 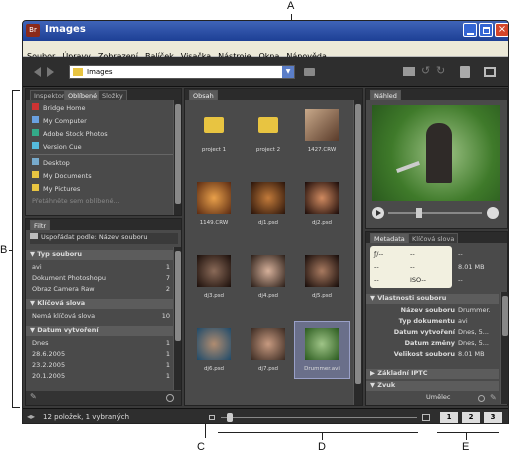 I want to click on section-title: Zvuk, so click(x=386, y=385).